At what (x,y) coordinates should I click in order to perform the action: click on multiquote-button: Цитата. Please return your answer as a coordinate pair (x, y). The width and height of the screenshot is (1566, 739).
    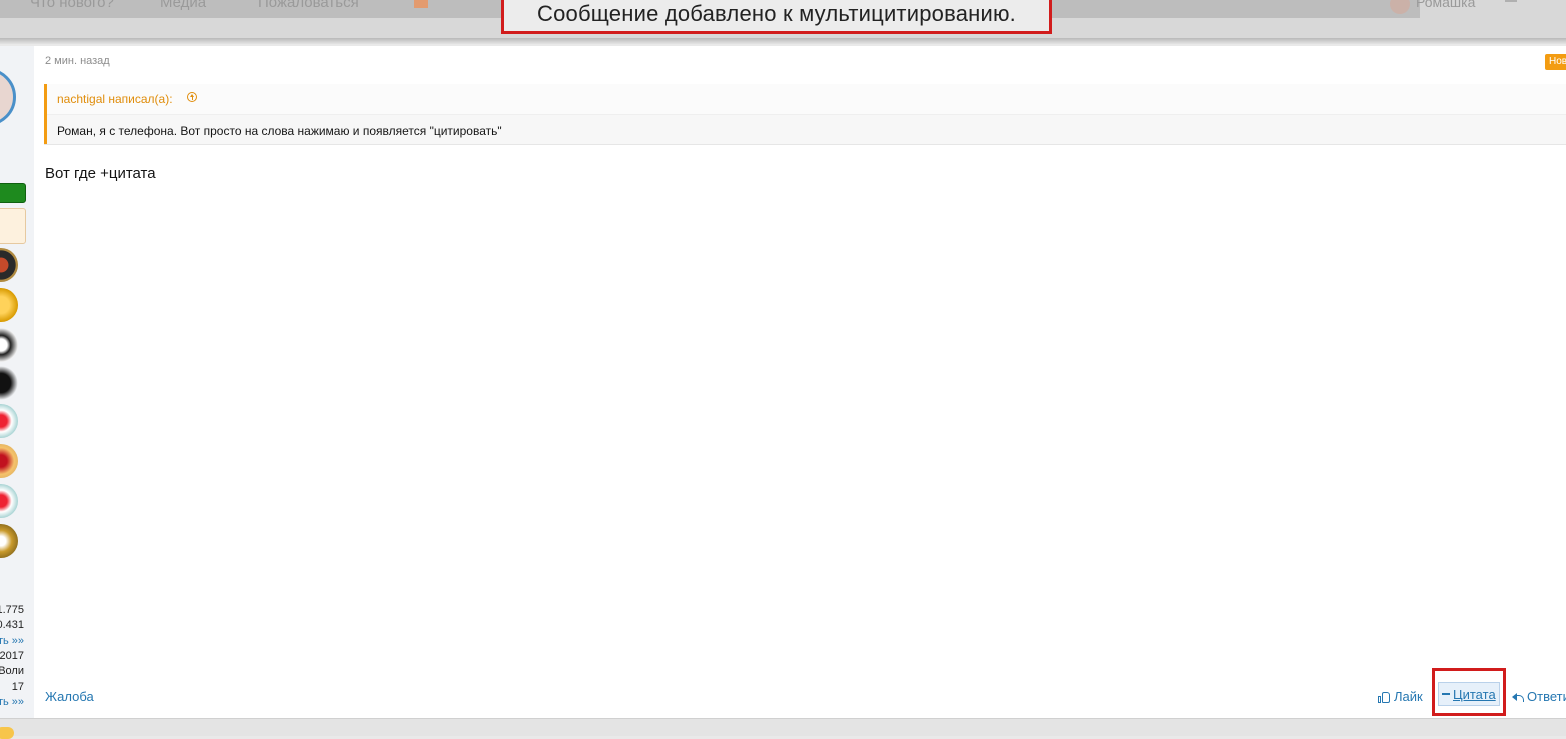
    Looking at the image, I should click on (1469, 694).